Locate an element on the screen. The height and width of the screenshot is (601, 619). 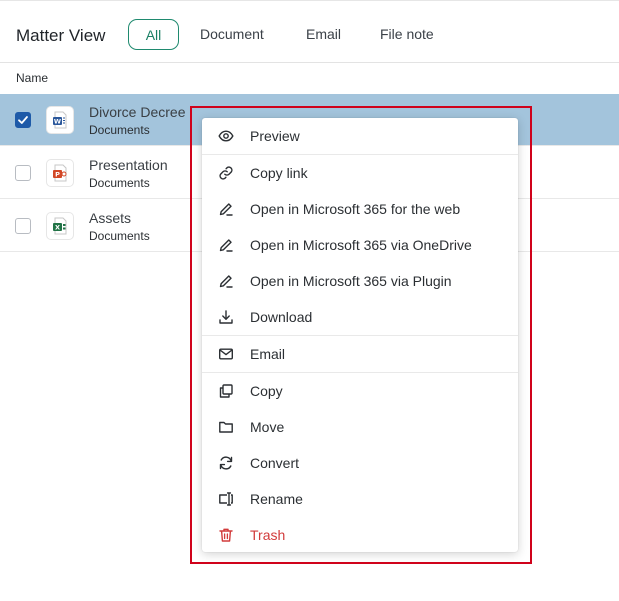
menu-item-email: Email is located at coordinates (360, 354).